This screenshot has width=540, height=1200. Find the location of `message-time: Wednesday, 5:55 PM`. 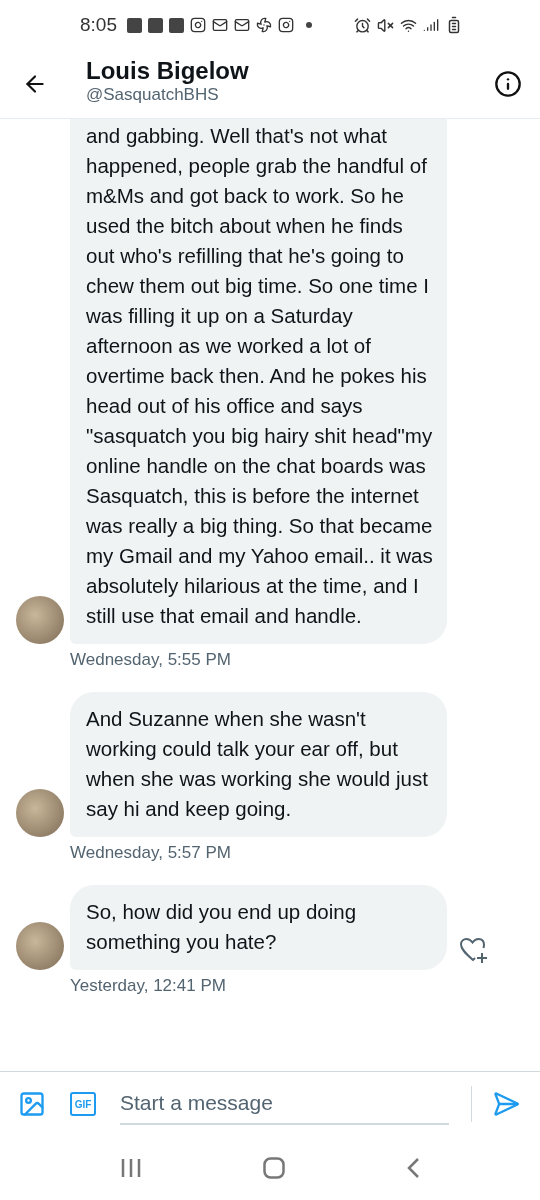

message-time: Wednesday, 5:55 PM is located at coordinates (151, 660).